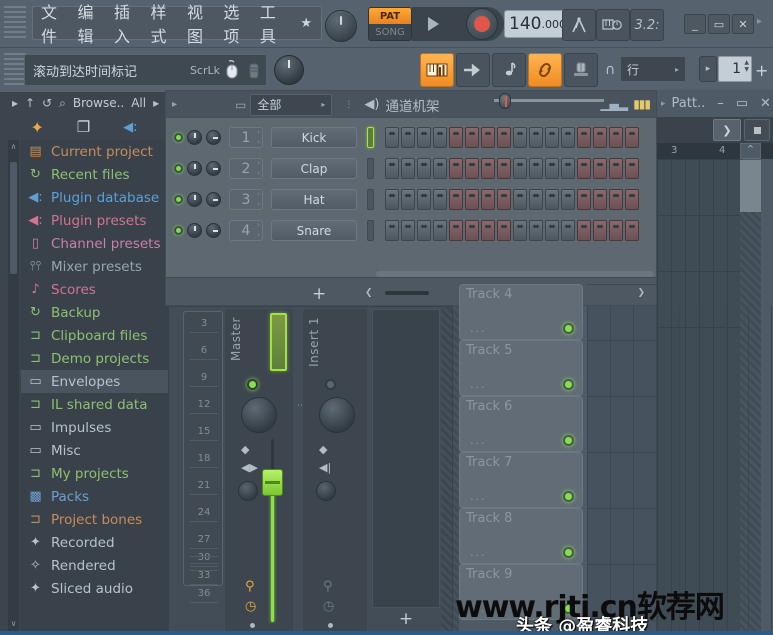 This screenshot has width=773, height=635. I want to click on channel-number: 2 › ‹, so click(246, 168).